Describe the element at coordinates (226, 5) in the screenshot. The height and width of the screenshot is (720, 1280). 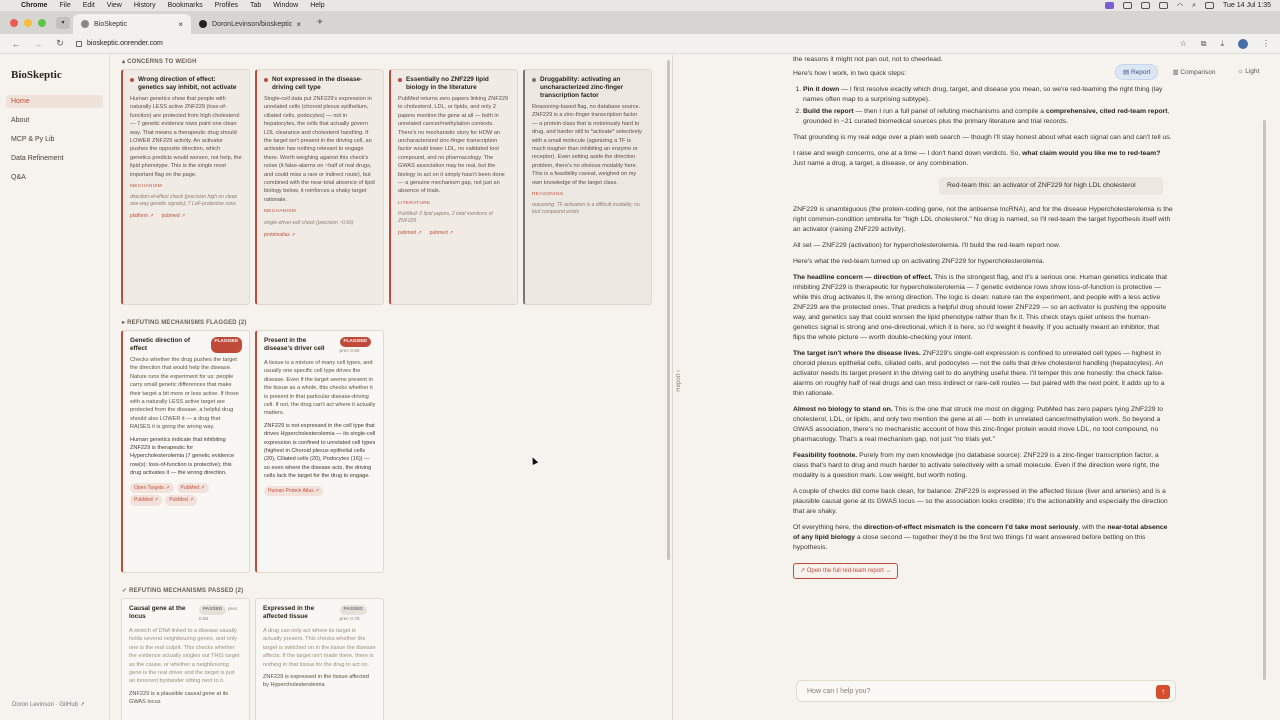
I see `menu-profiles: Profiles` at that location.